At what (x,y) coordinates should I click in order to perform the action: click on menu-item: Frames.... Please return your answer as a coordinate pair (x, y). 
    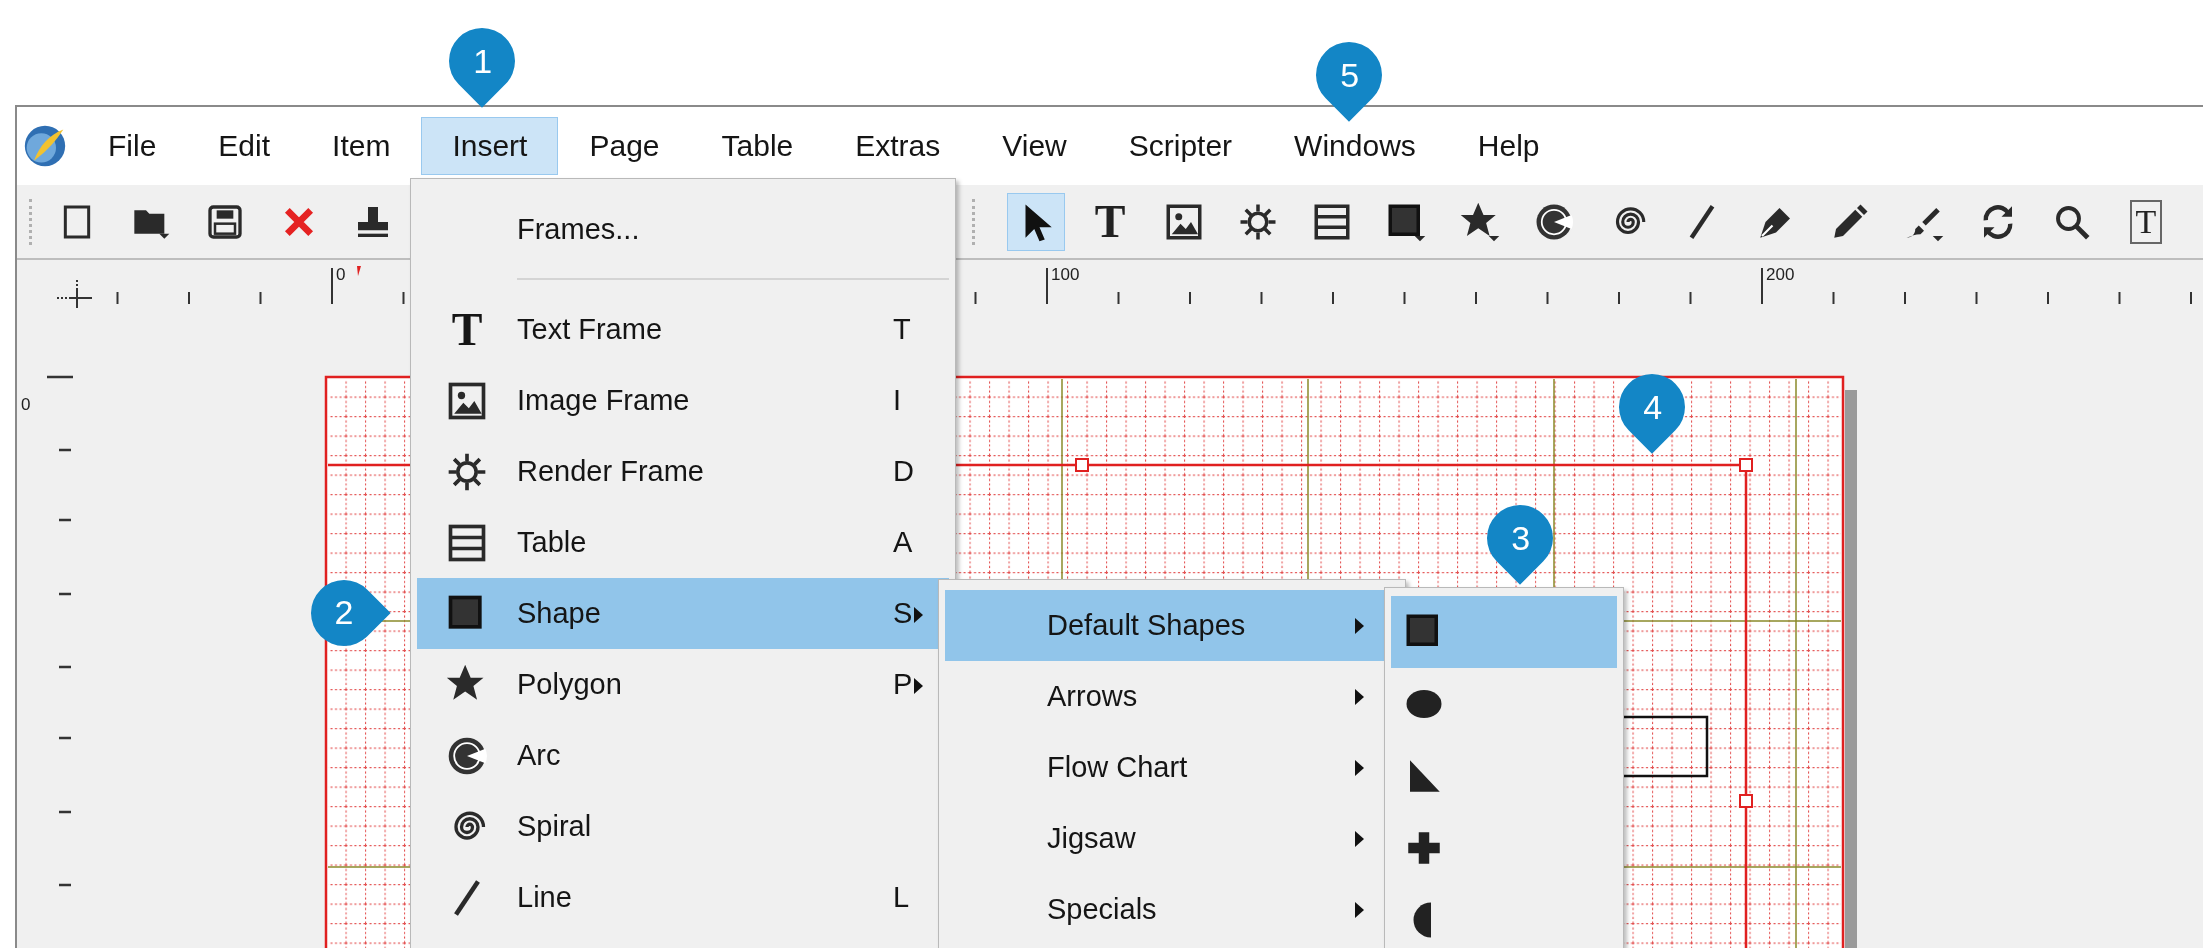
    Looking at the image, I should click on (683, 229).